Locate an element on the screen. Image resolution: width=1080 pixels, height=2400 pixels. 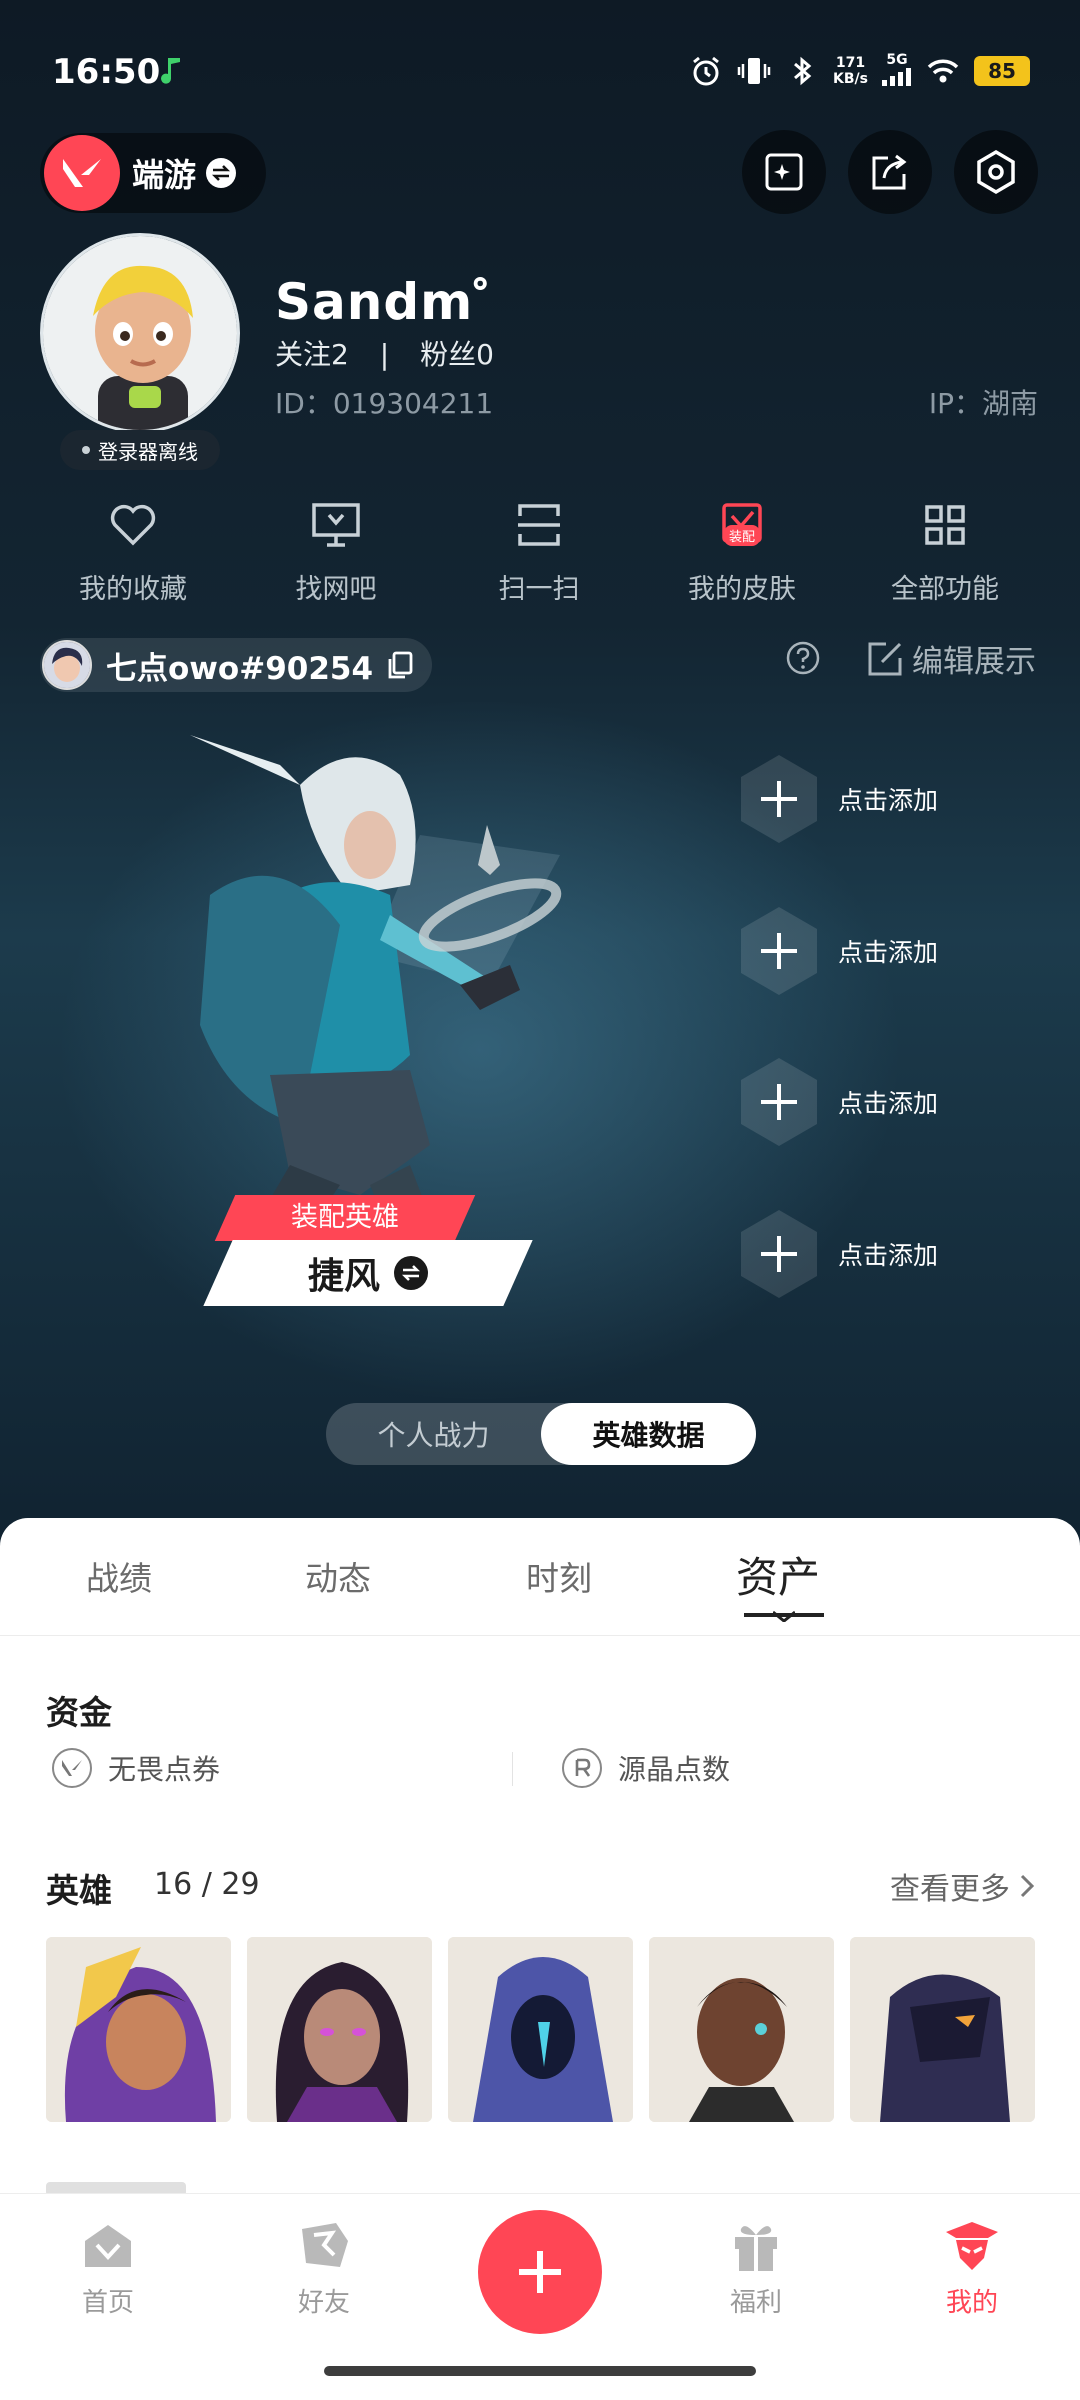
tab-feed: 动态 is located at coordinates (338, 1576).